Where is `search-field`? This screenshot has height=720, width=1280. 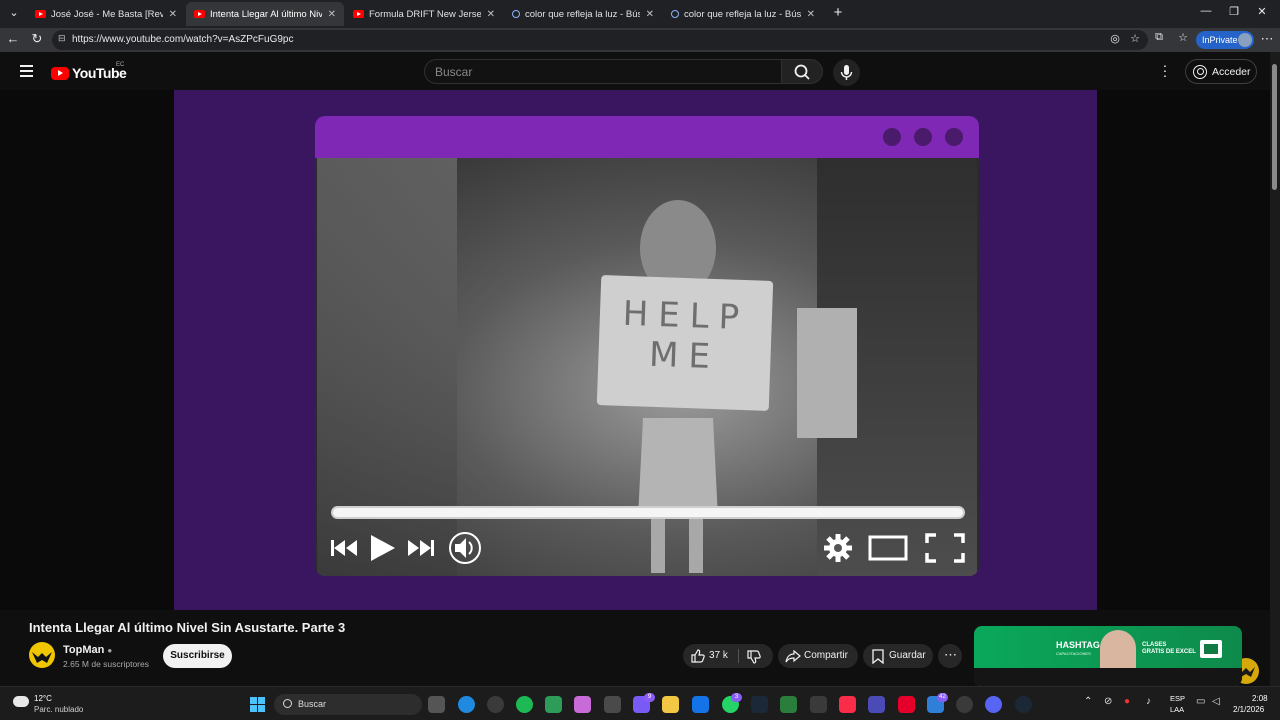
search-field is located at coordinates (603, 71).